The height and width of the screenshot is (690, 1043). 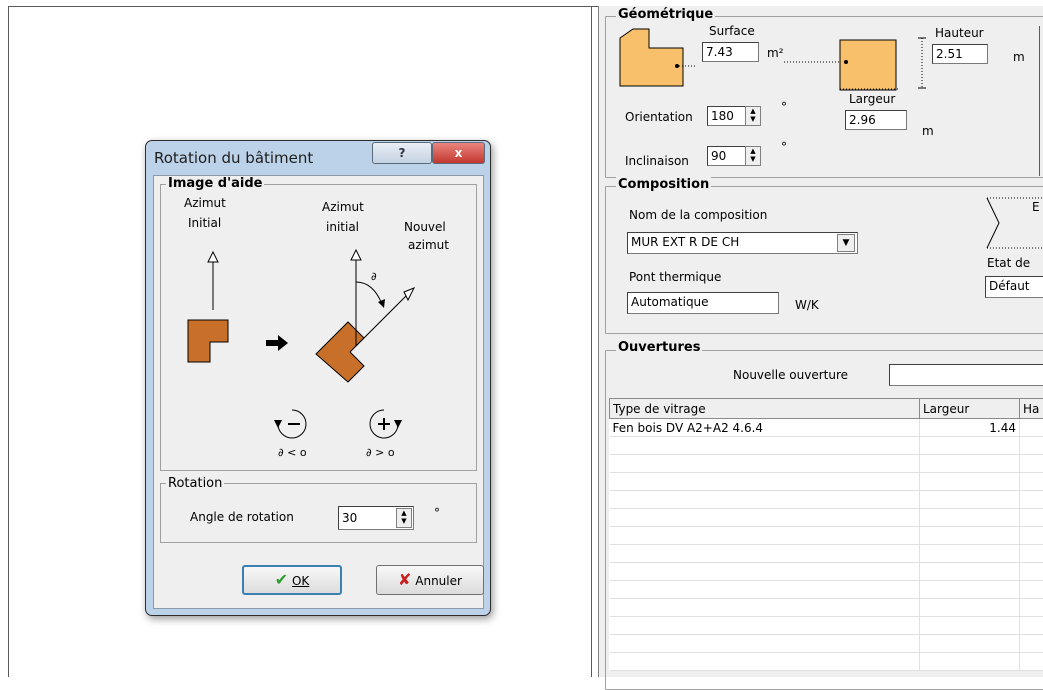 I want to click on rotation-diagram: ∂, so click(x=318, y=317).